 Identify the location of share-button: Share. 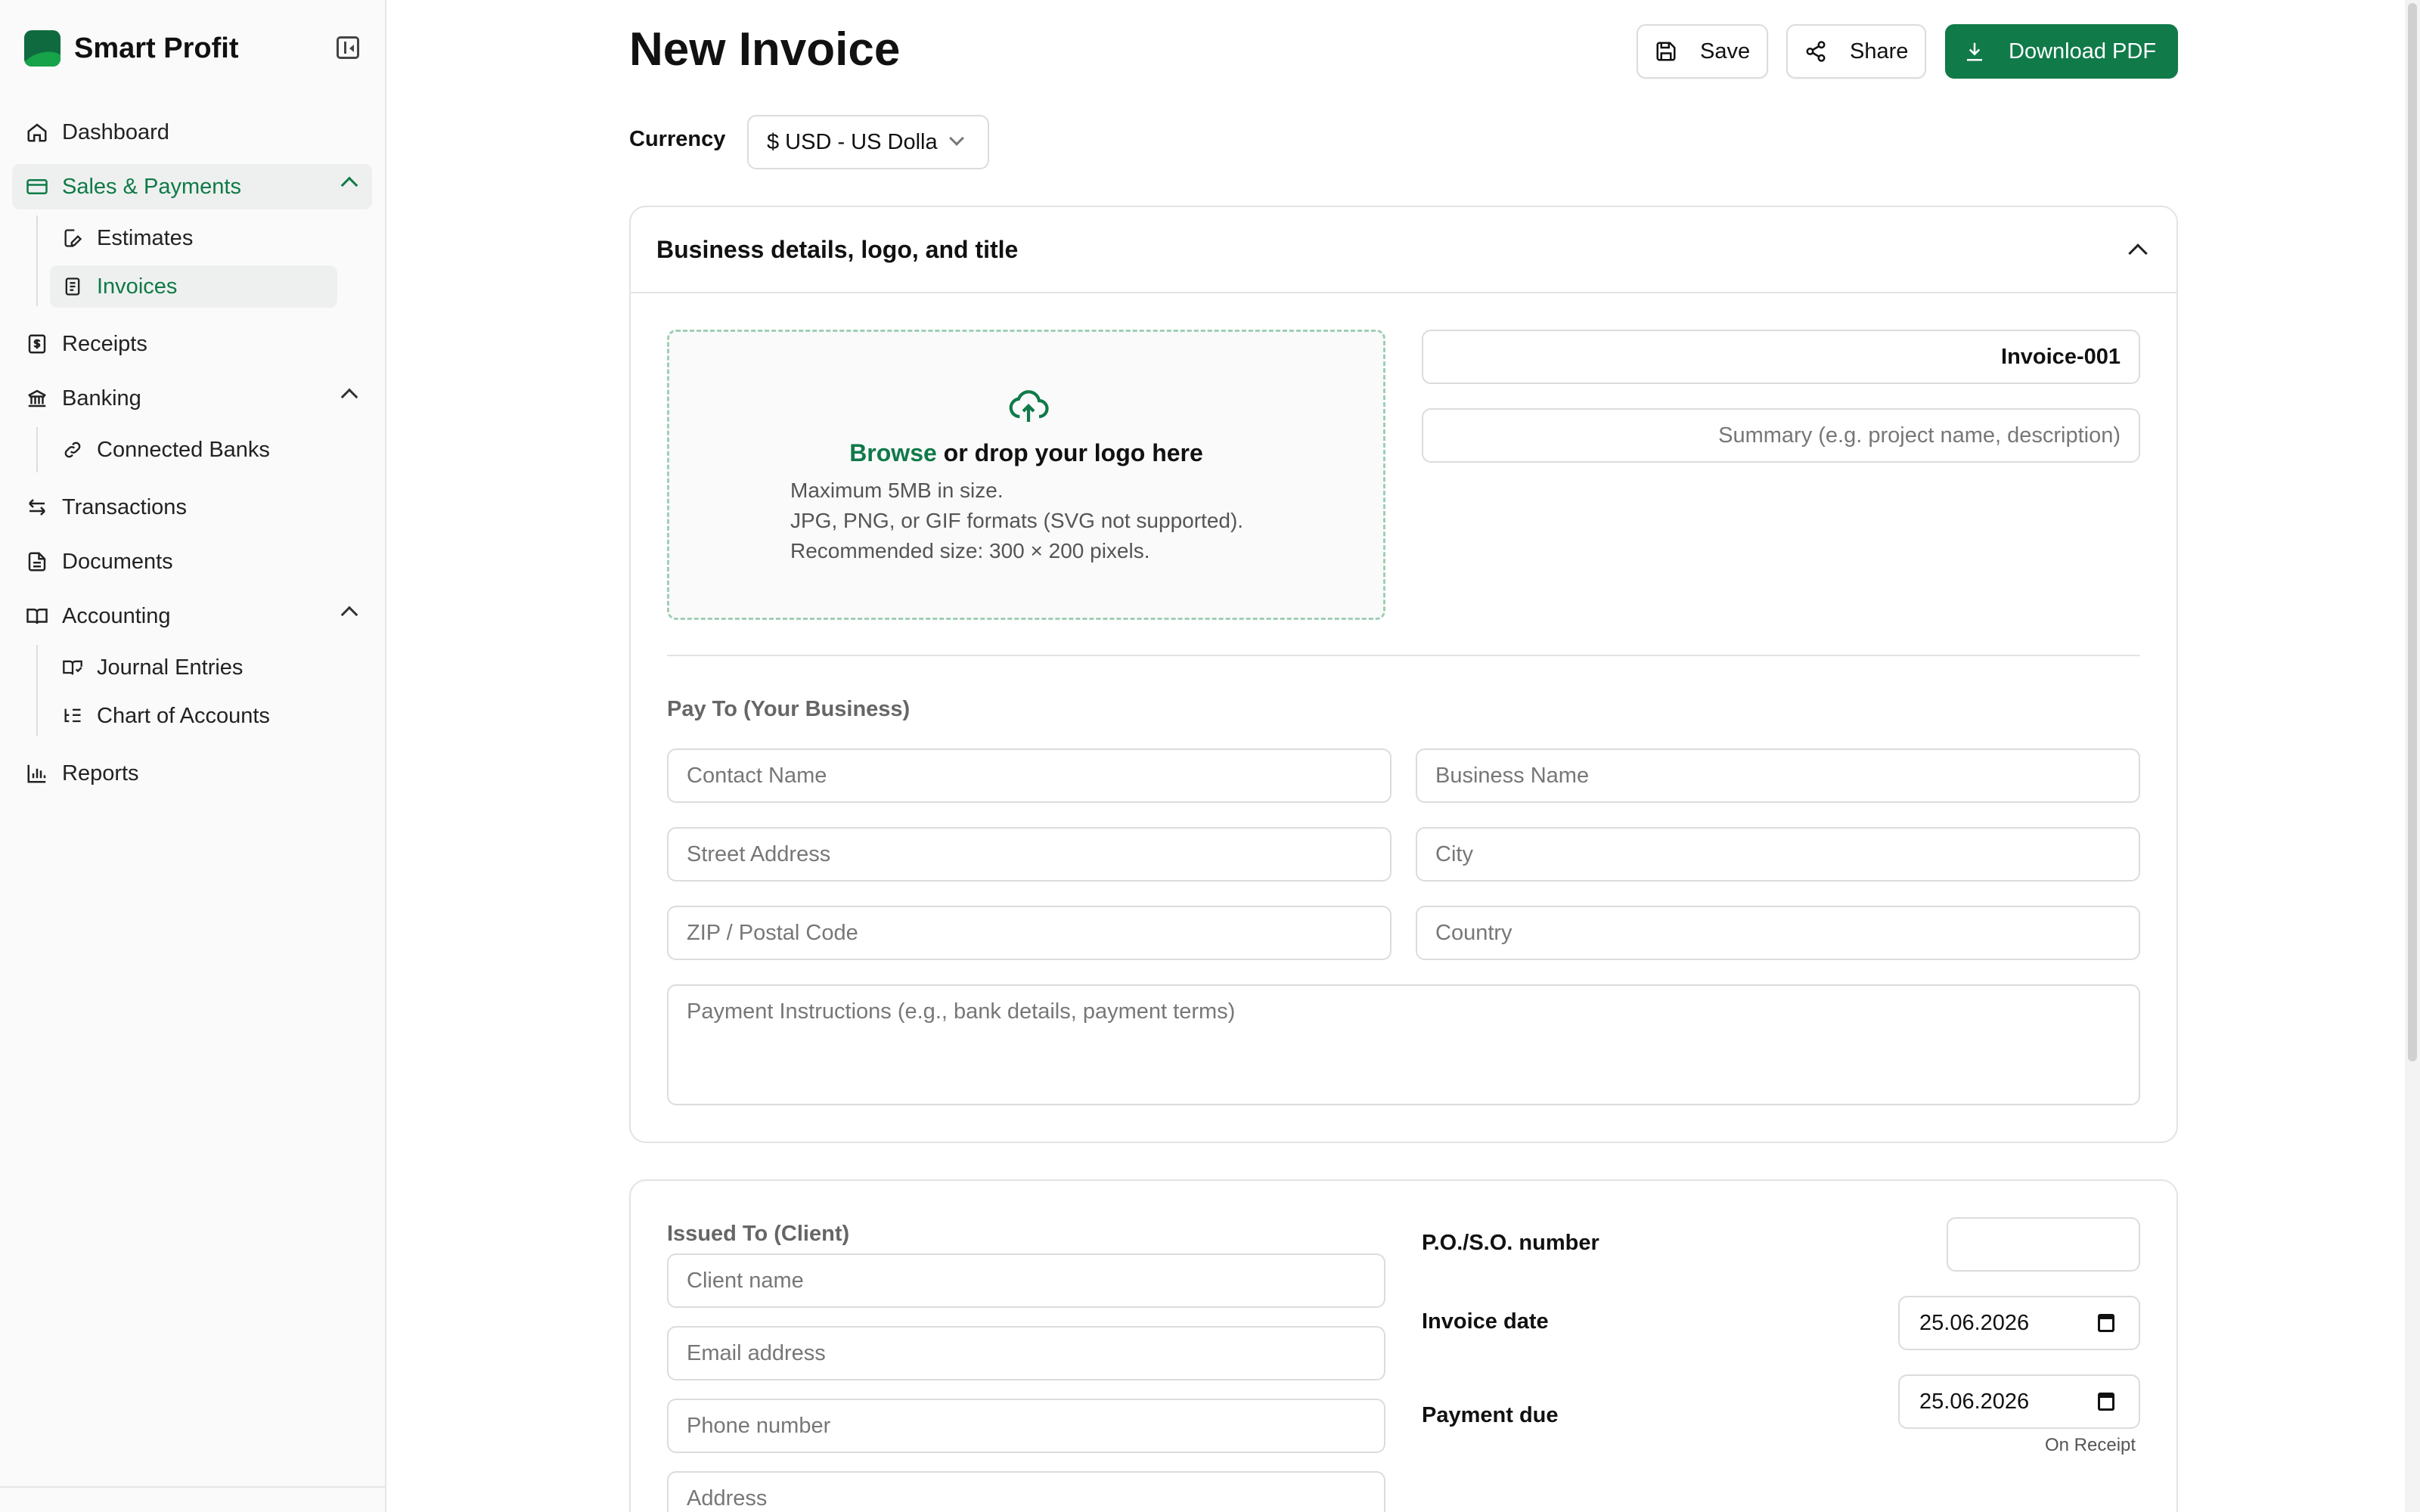
(1856, 52).